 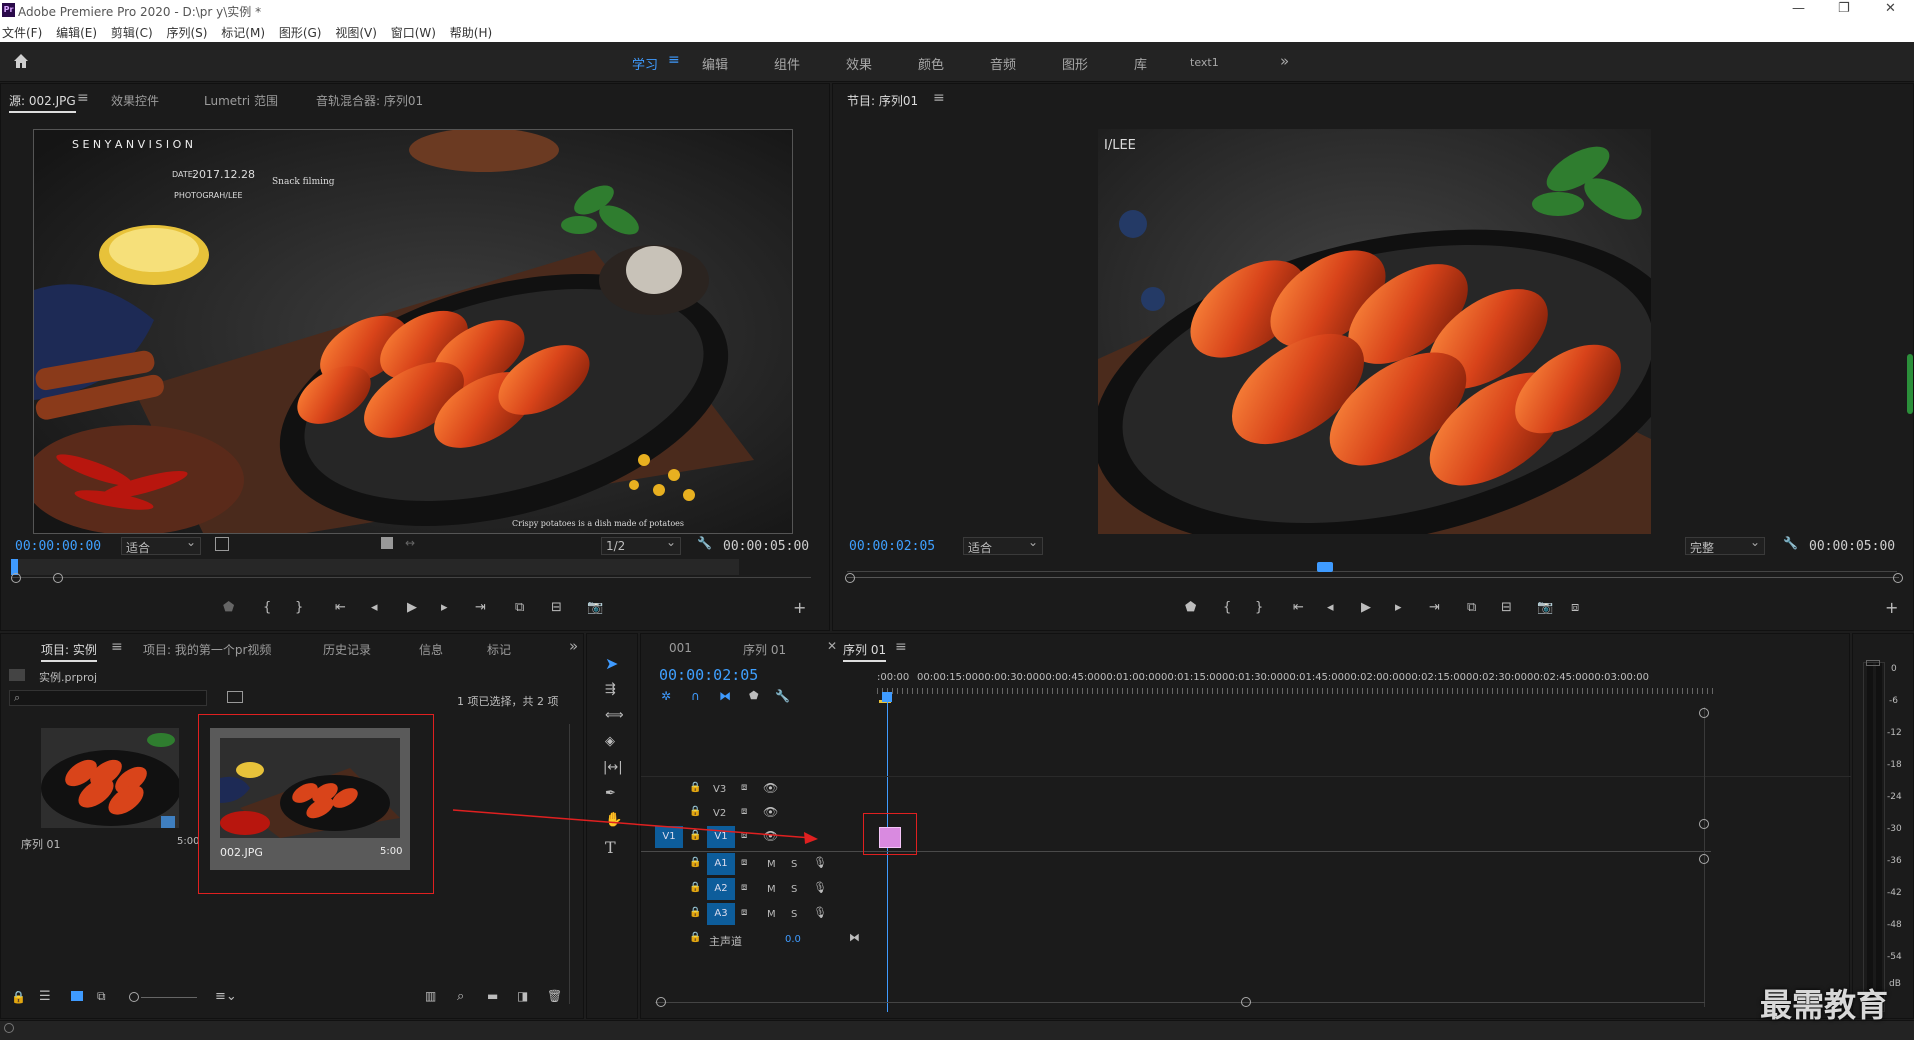 What do you see at coordinates (850, 578) in the screenshot?
I see `program-zoom-handle-left` at bounding box center [850, 578].